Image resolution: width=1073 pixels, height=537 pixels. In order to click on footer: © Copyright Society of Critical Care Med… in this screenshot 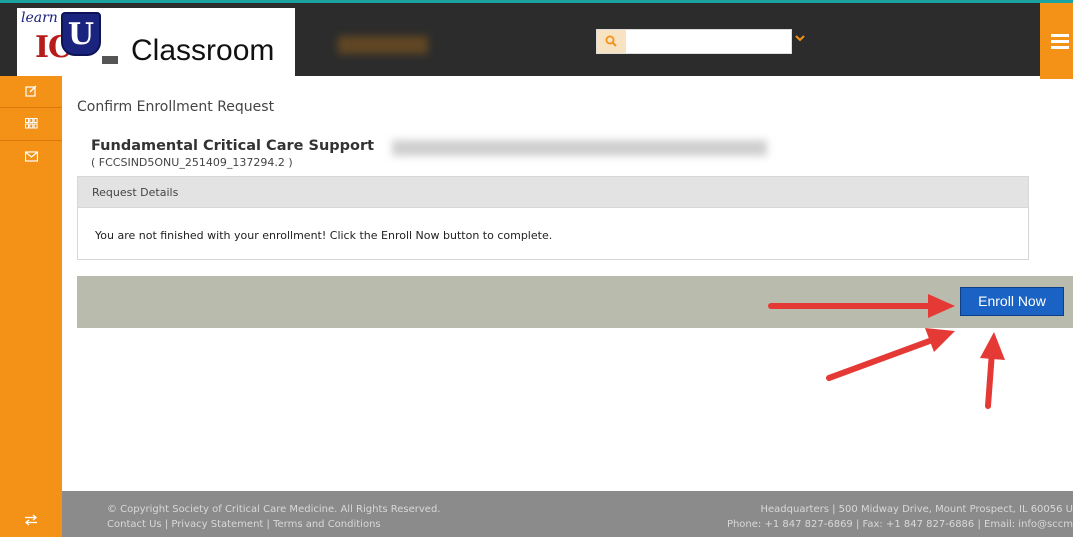, I will do `click(567, 514)`.